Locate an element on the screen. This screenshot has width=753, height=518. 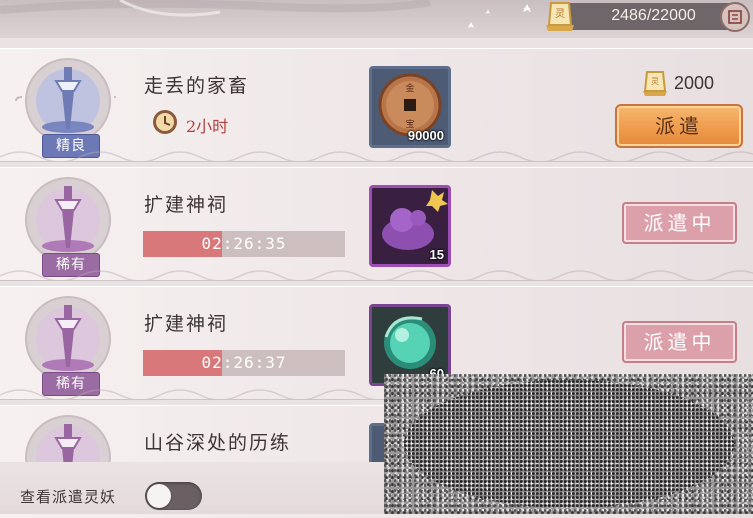
duration-text: 2小时 is located at coordinates (207, 126).